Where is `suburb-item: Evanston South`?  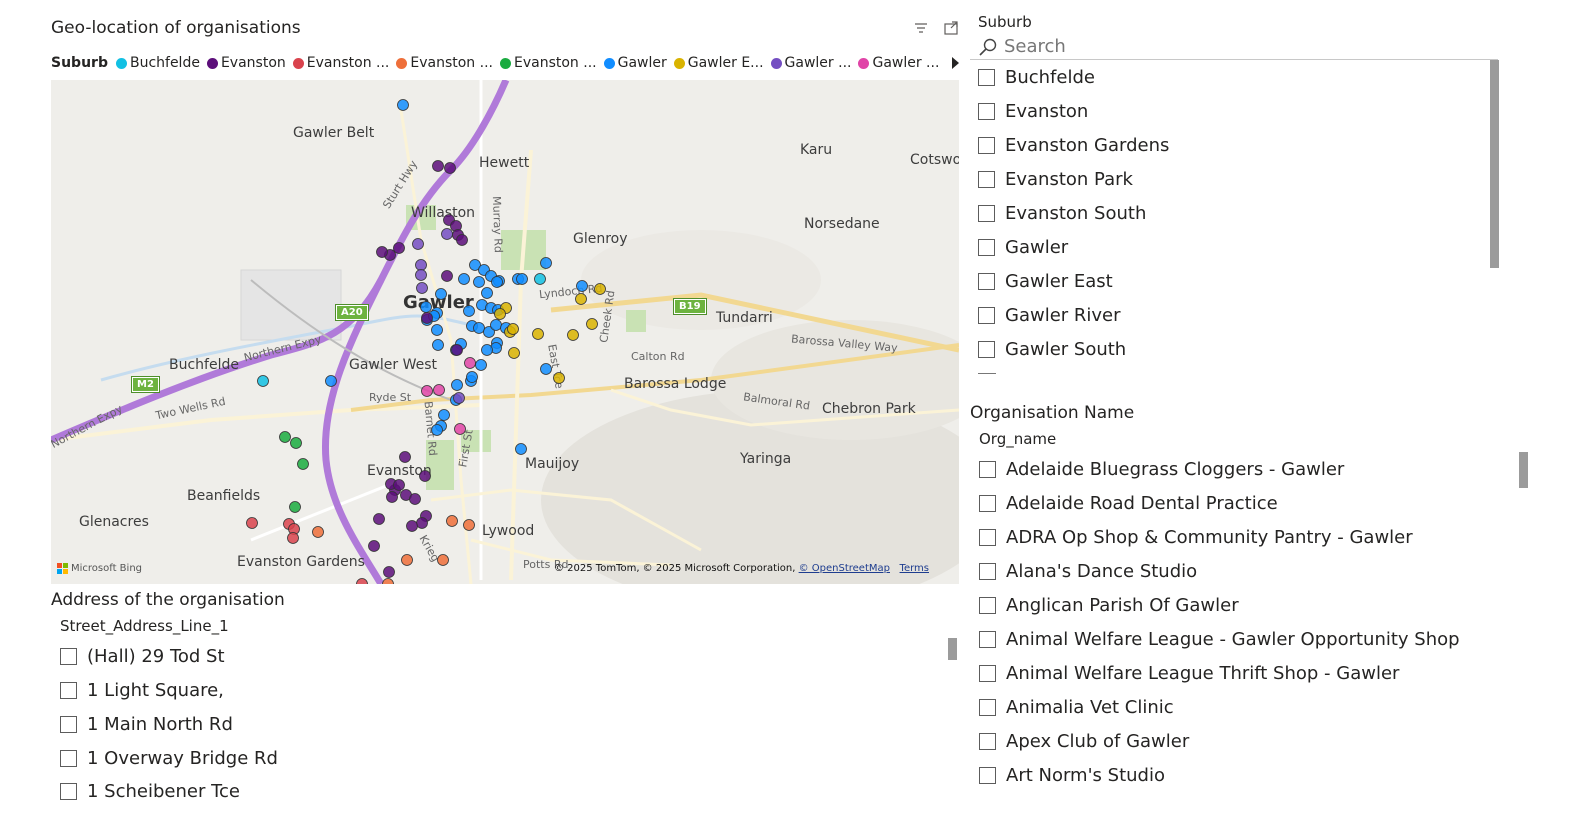 suburb-item: Evanston South is located at coordinates (1062, 213).